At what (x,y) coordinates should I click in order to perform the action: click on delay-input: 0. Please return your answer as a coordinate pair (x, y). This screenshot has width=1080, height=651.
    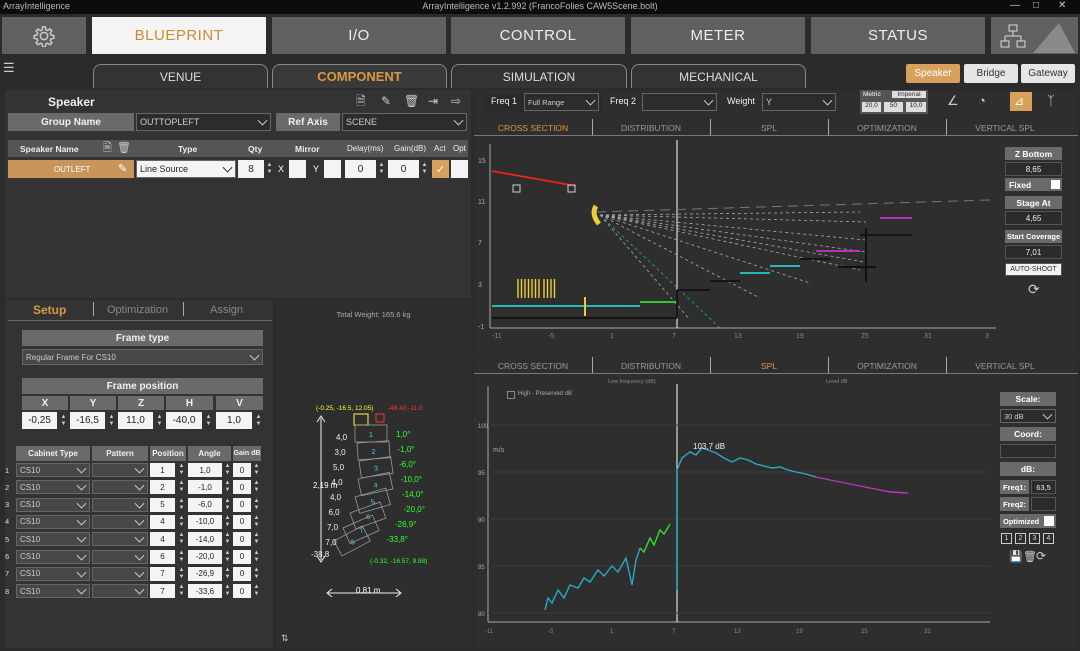
    Looking at the image, I should click on (360, 169).